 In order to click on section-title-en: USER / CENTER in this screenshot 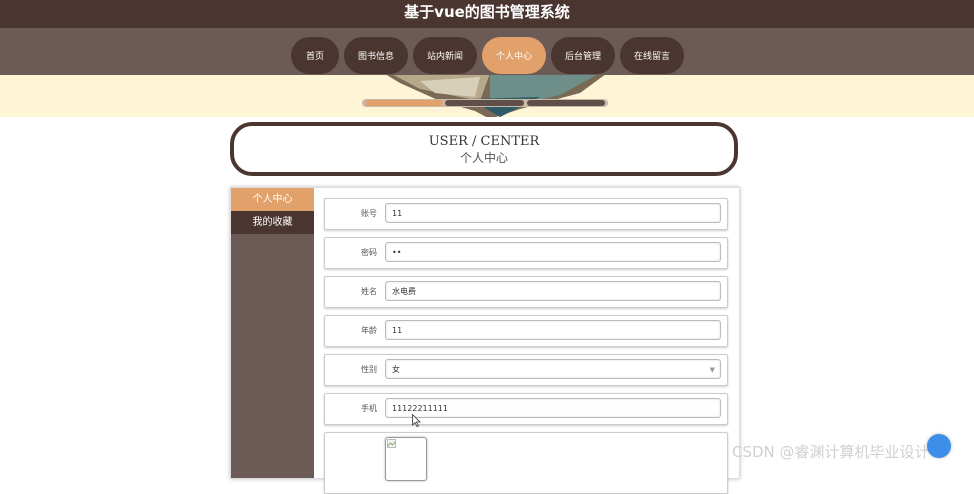, I will do `click(484, 141)`.